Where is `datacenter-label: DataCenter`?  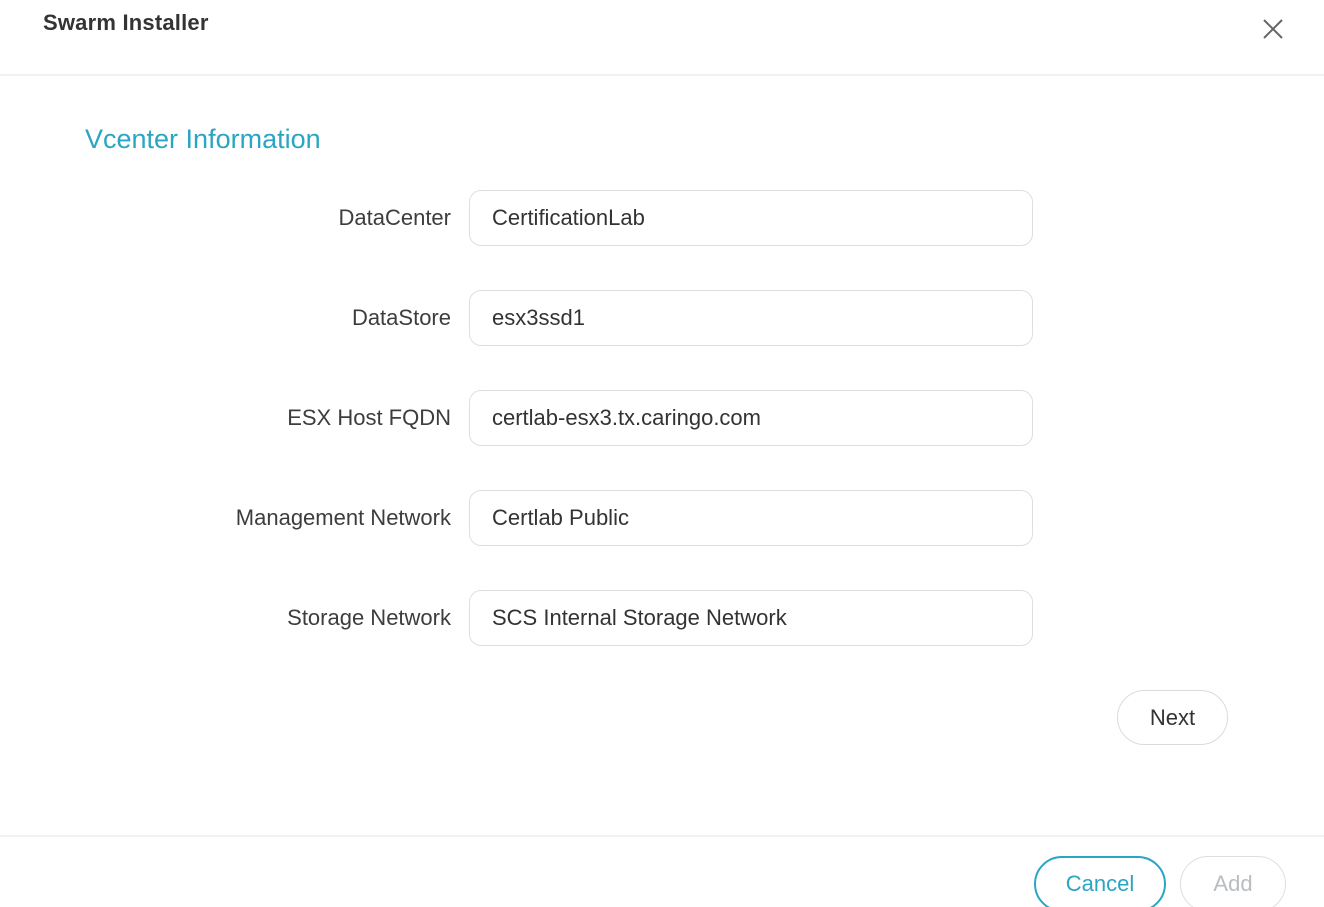
datacenter-label: DataCenter is located at coordinates (394, 217).